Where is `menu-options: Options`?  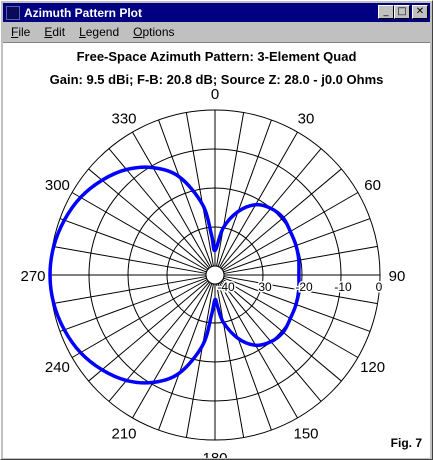 menu-options: Options is located at coordinates (152, 32).